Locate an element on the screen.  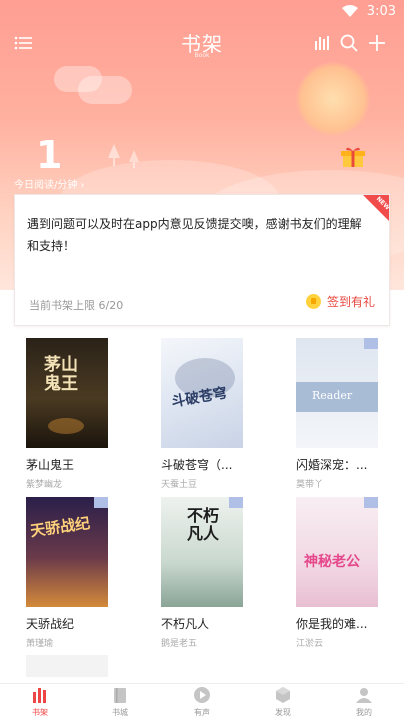
tab-bookshelf: 书架 is located at coordinates (40, 702).